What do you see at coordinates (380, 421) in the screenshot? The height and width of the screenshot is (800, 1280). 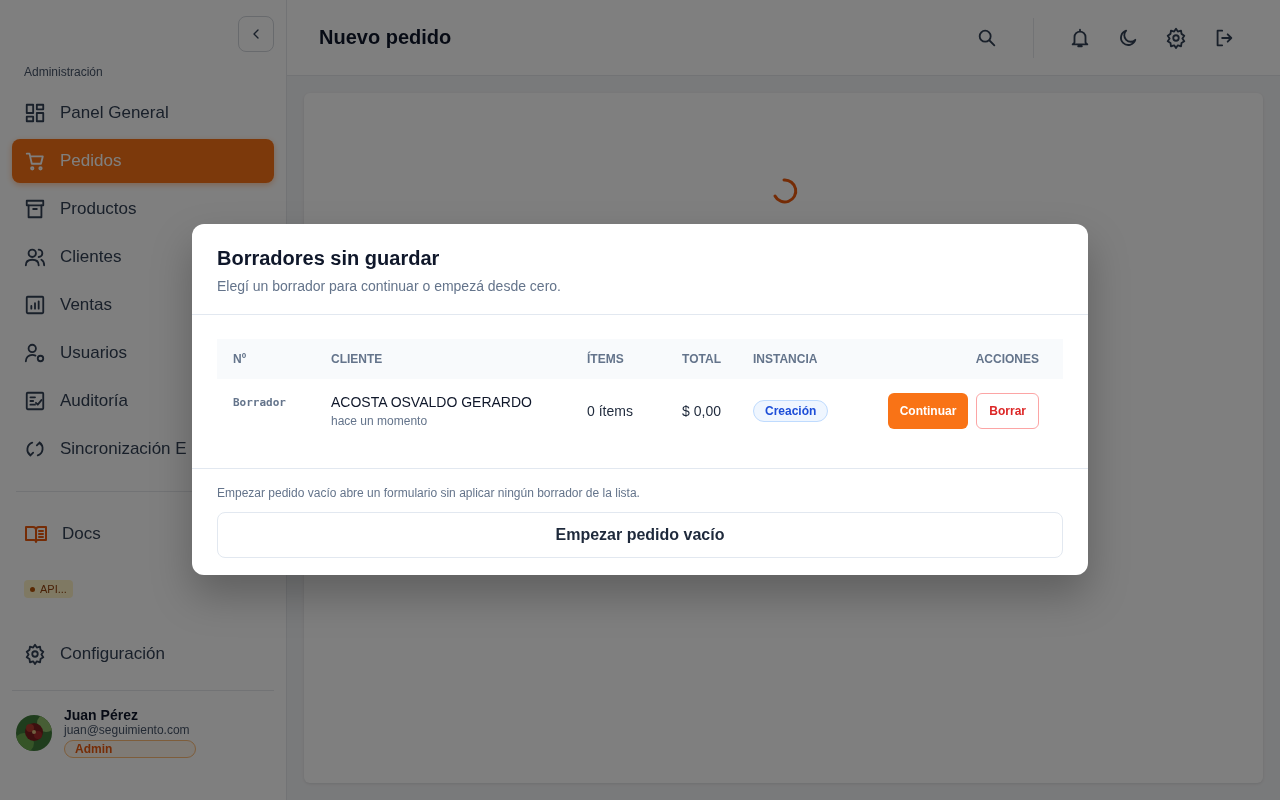 I see `draft-time: hace un momento` at bounding box center [380, 421].